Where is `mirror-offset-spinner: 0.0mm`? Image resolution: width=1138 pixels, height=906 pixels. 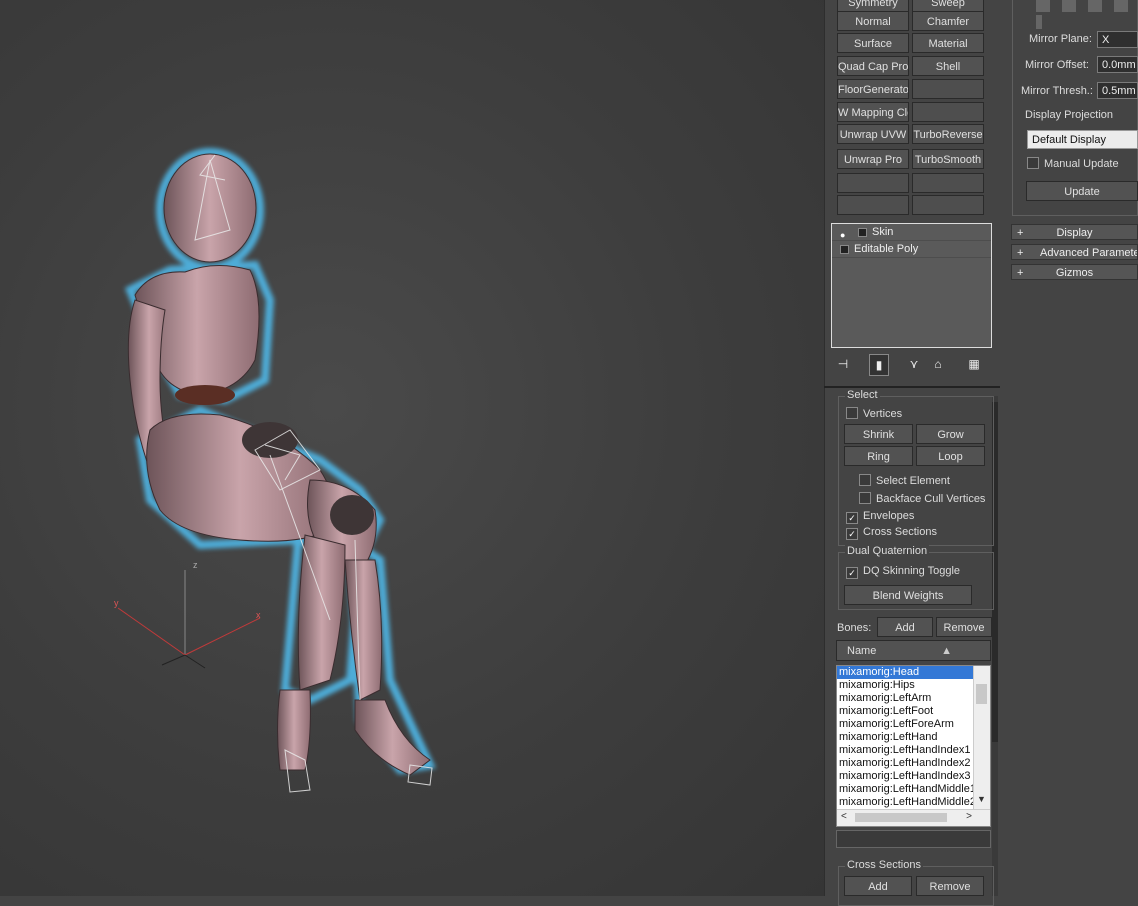
mirror-offset-spinner: 0.0mm is located at coordinates (1117, 64).